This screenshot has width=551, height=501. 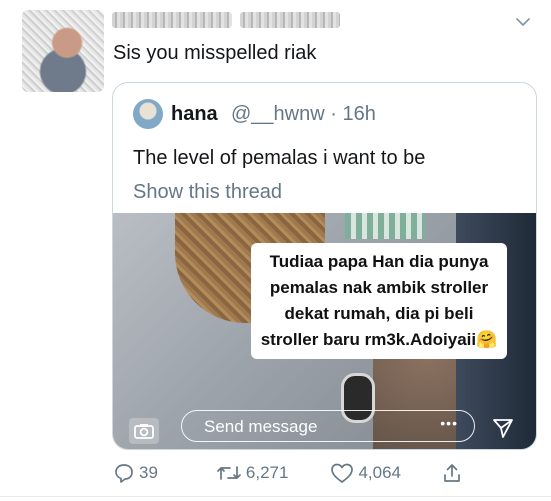 What do you see at coordinates (303, 473) in the screenshot?
I see `tweet-actions: 39 6,271 4,064` at bounding box center [303, 473].